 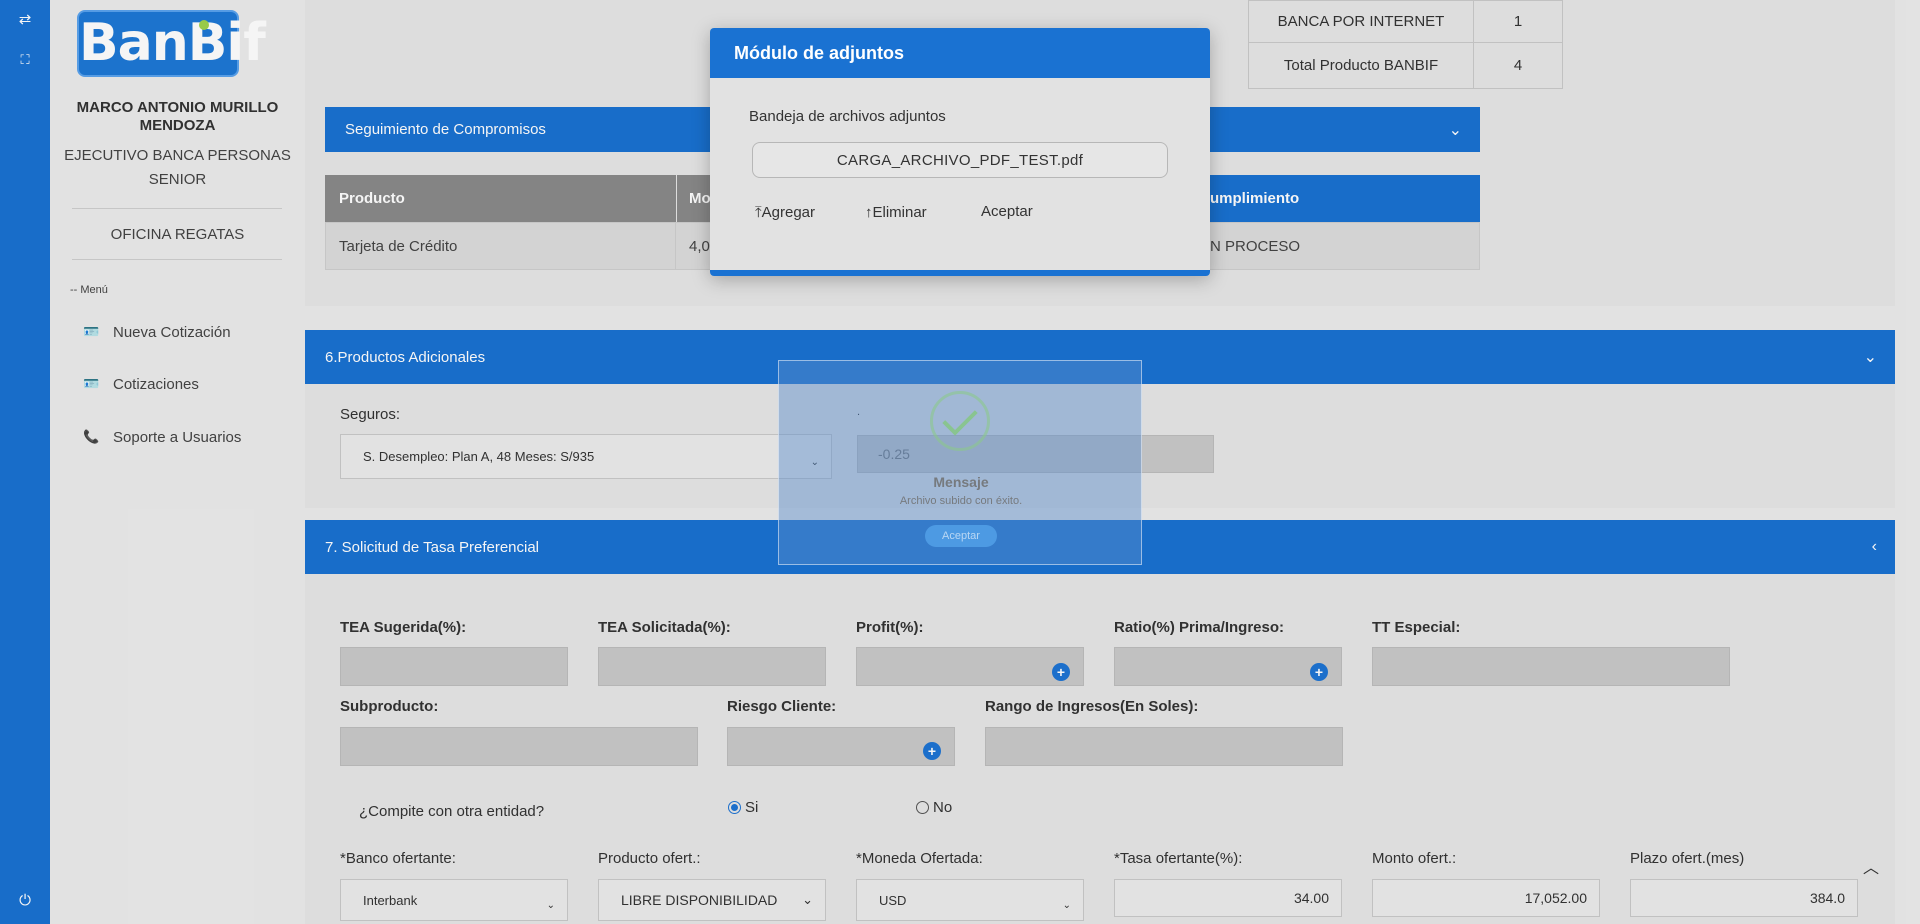 I want to click on delete-button: ↑Eliminar, so click(x=896, y=212).